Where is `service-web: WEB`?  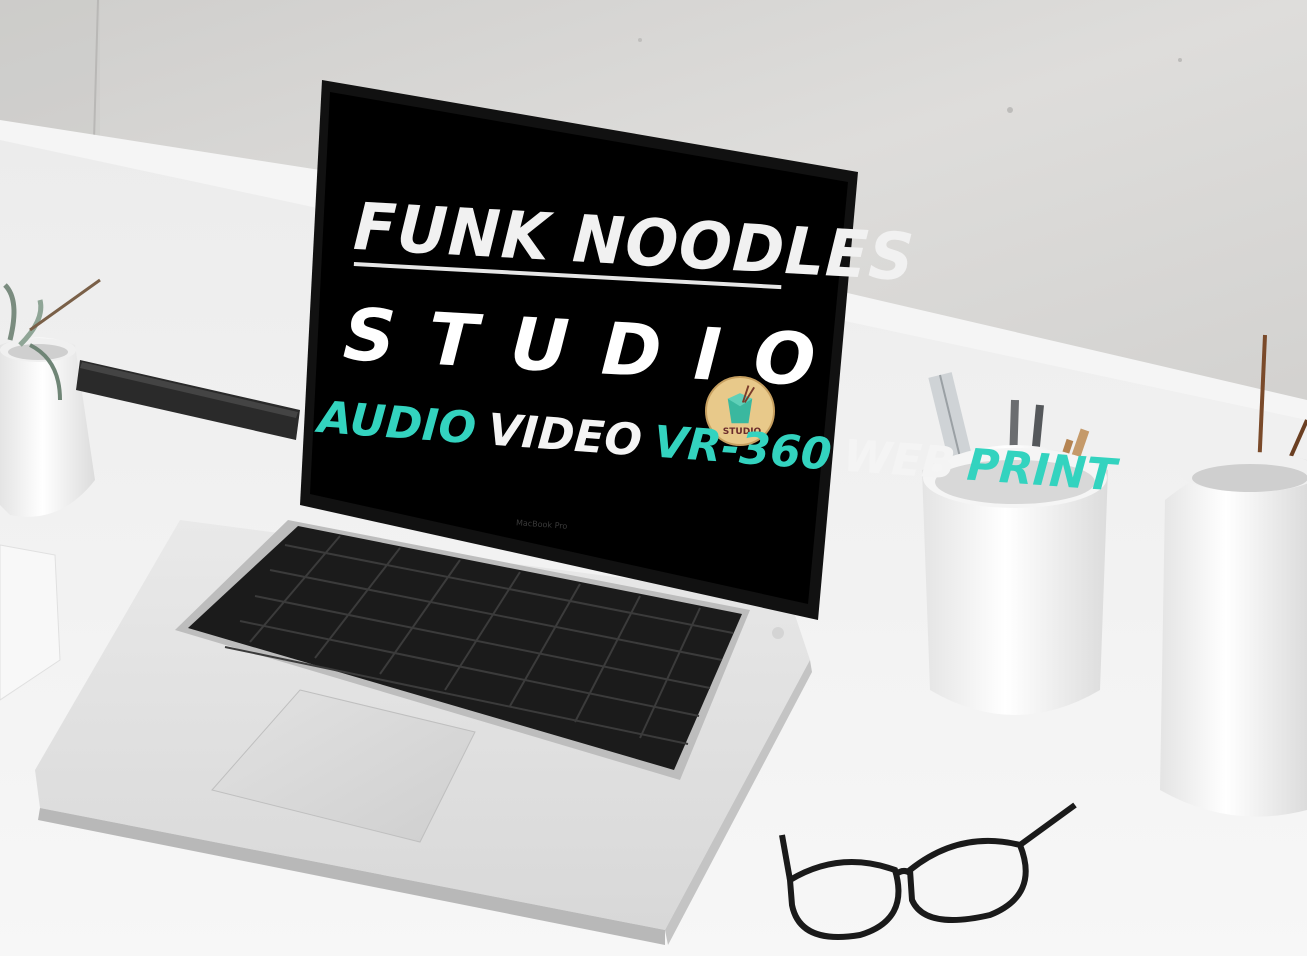 service-web: WEB is located at coordinates (899, 460).